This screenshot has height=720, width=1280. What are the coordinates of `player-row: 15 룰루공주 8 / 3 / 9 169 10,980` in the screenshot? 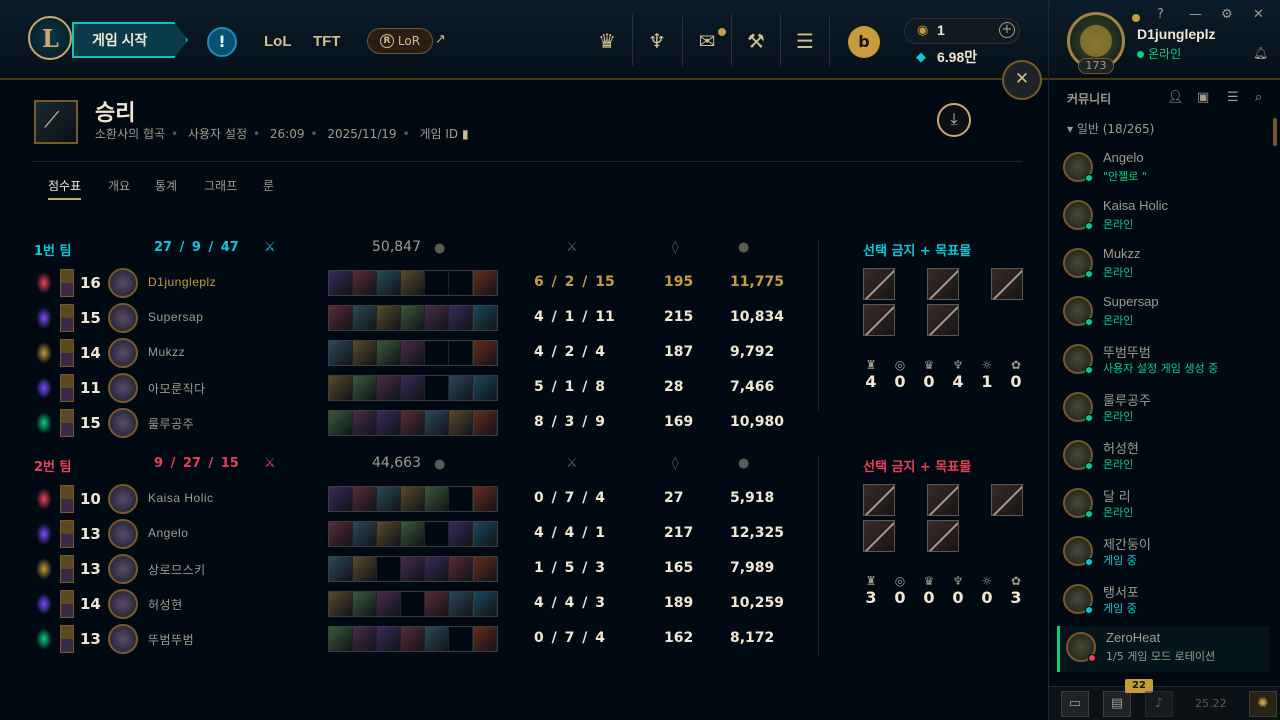 It's located at (415, 423).